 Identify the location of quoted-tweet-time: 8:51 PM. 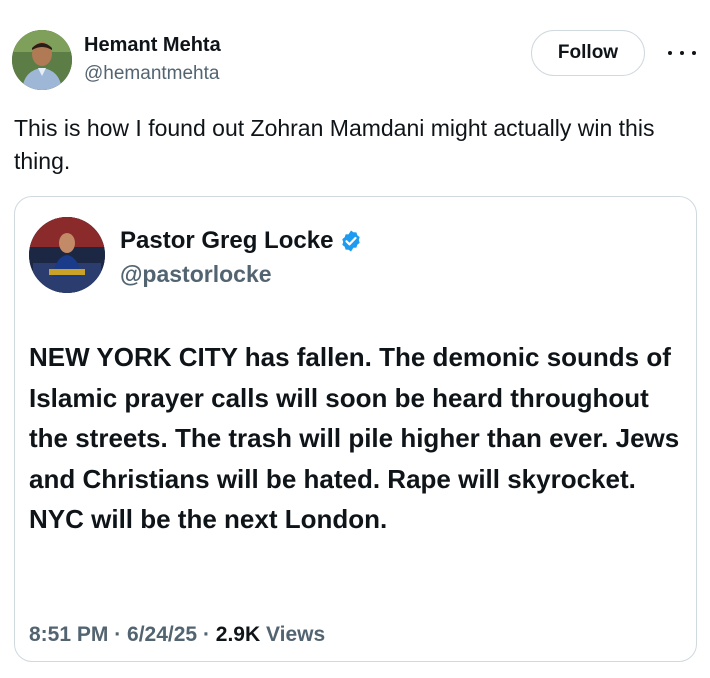
(68, 634).